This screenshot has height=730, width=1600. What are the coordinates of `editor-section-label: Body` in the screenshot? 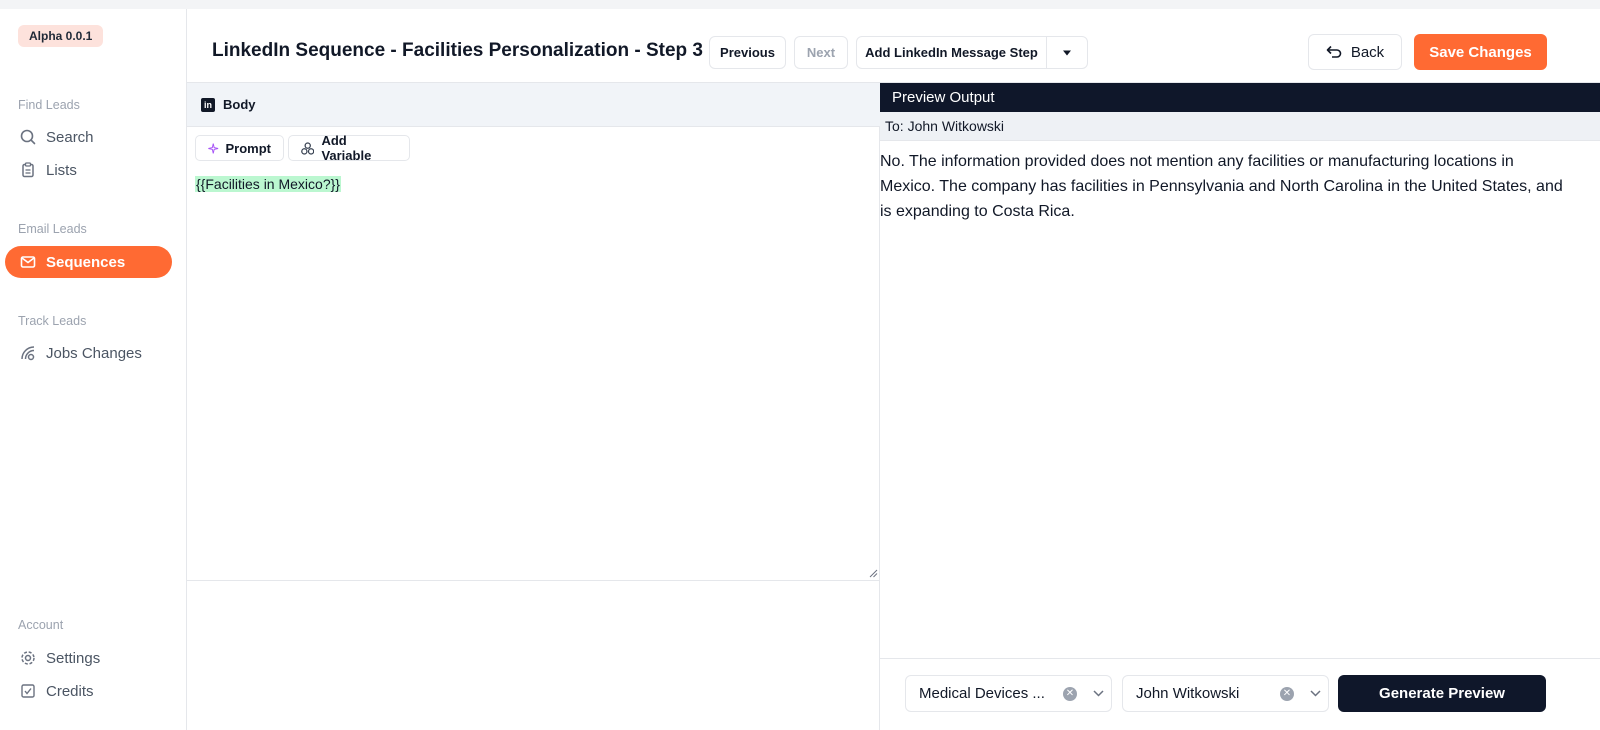 It's located at (239, 104).